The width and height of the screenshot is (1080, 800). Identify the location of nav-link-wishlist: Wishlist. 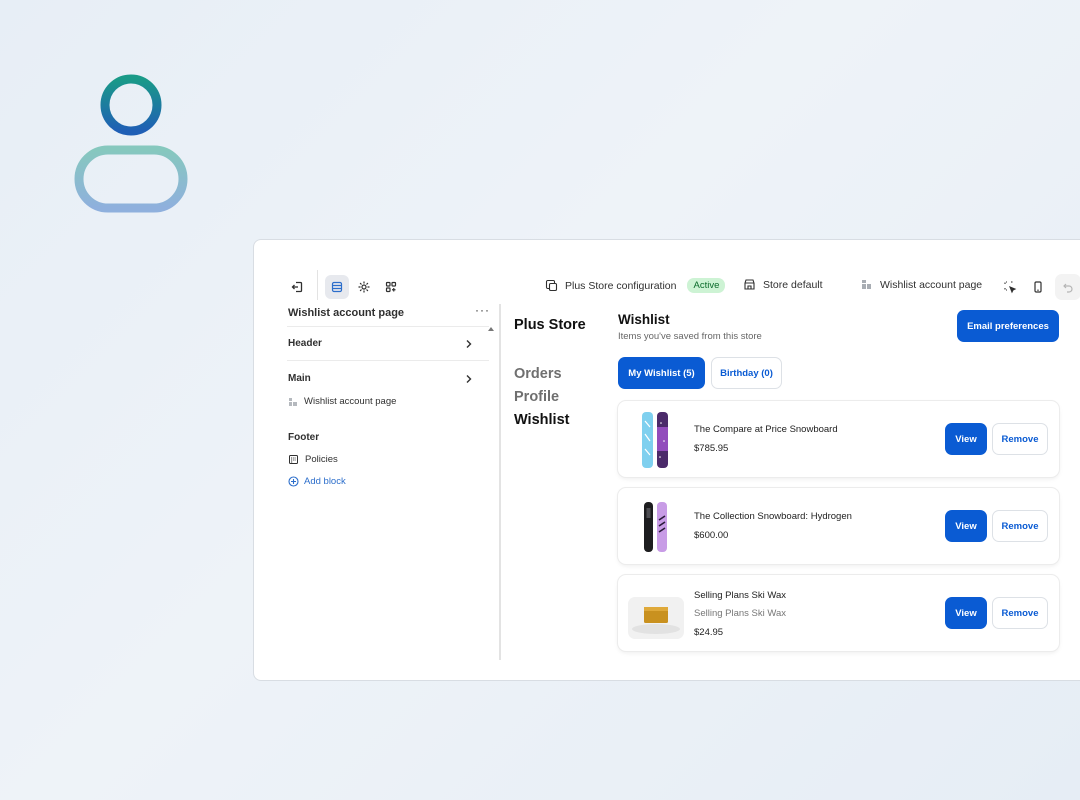
(541, 420).